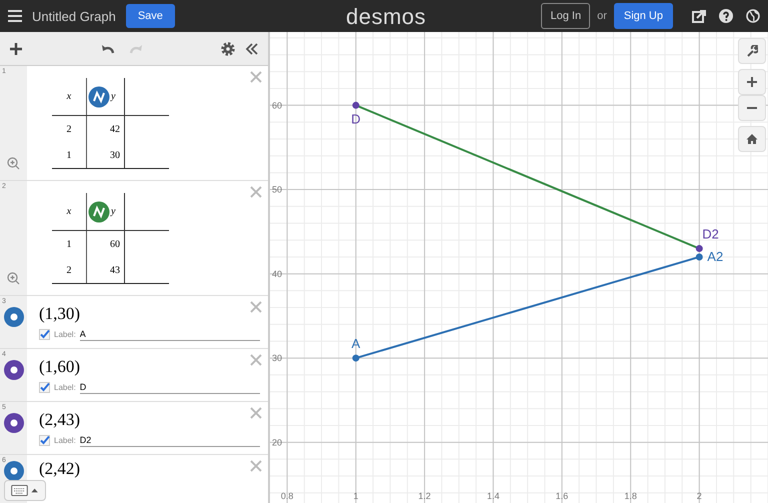  What do you see at coordinates (562, 496) in the screenshot?
I see `x-tick-label: 1.6` at bounding box center [562, 496].